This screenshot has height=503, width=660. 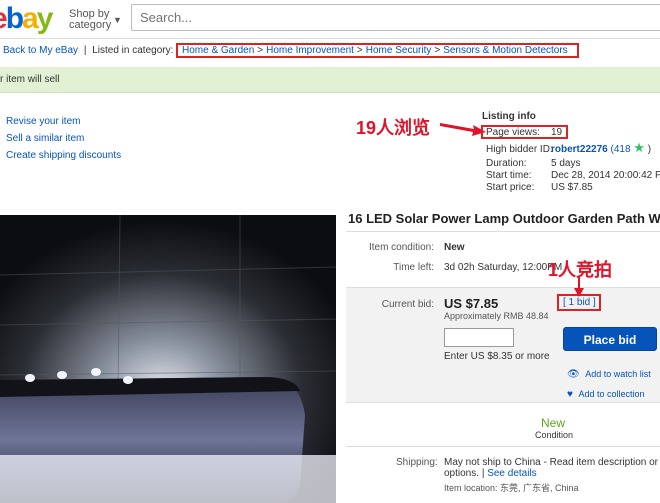 I want to click on current-bid-value: US $7.85, so click(x=471, y=303).